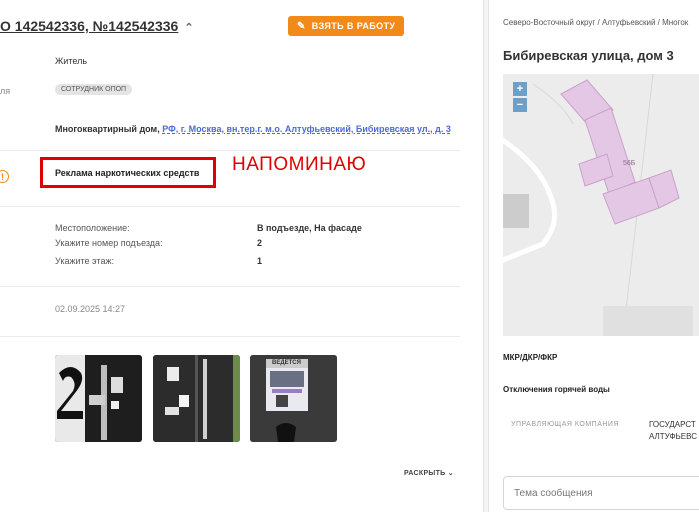  Describe the element at coordinates (553, 493) in the screenshot. I see `message-subject-placeholder: Тема сообщения` at that location.